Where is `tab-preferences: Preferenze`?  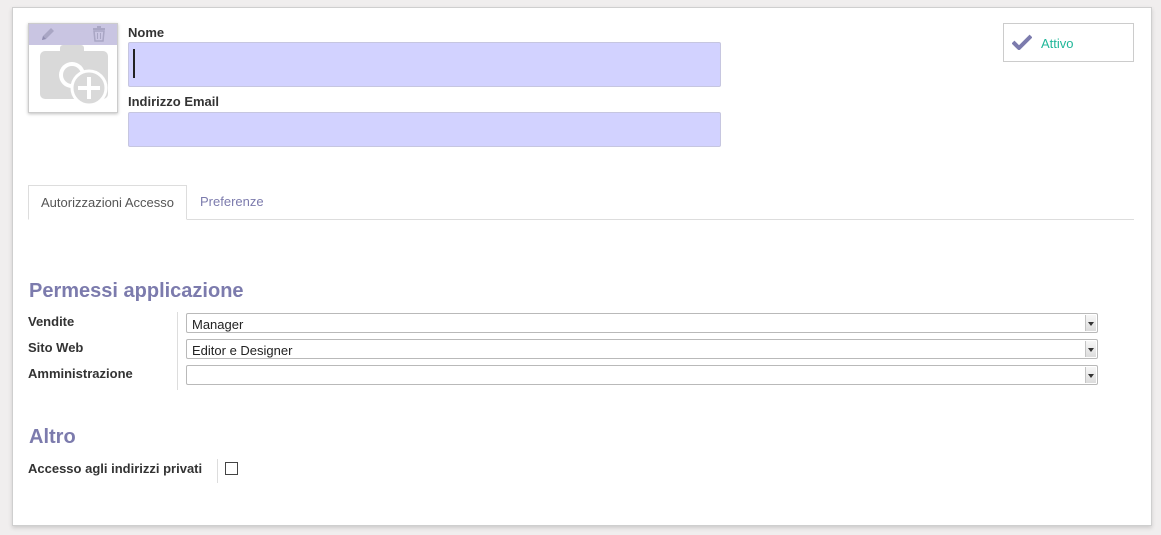
tab-preferences: Preferenze is located at coordinates (232, 202).